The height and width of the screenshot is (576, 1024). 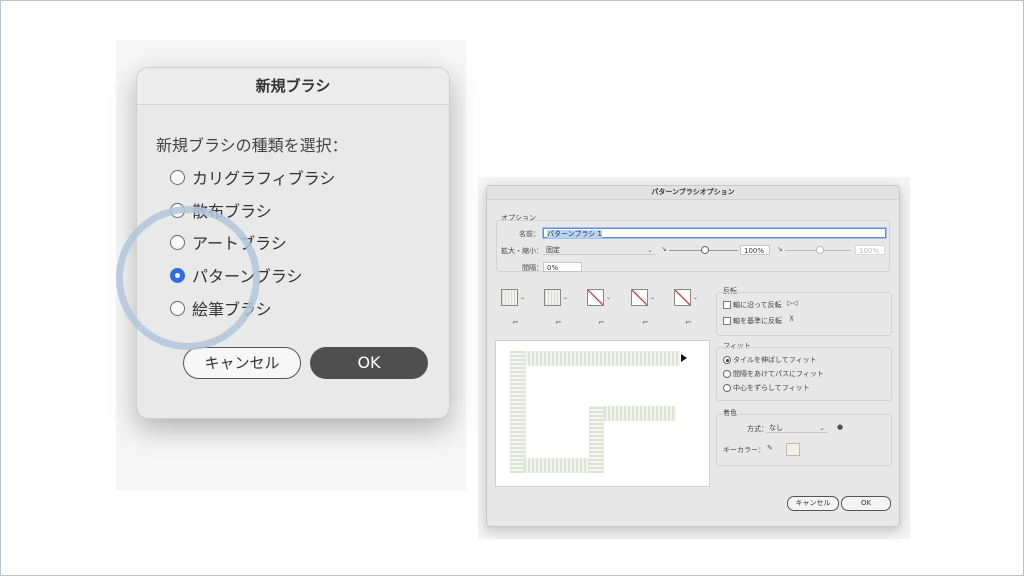 What do you see at coordinates (177, 275) in the screenshot?
I see `radio-button-selected` at bounding box center [177, 275].